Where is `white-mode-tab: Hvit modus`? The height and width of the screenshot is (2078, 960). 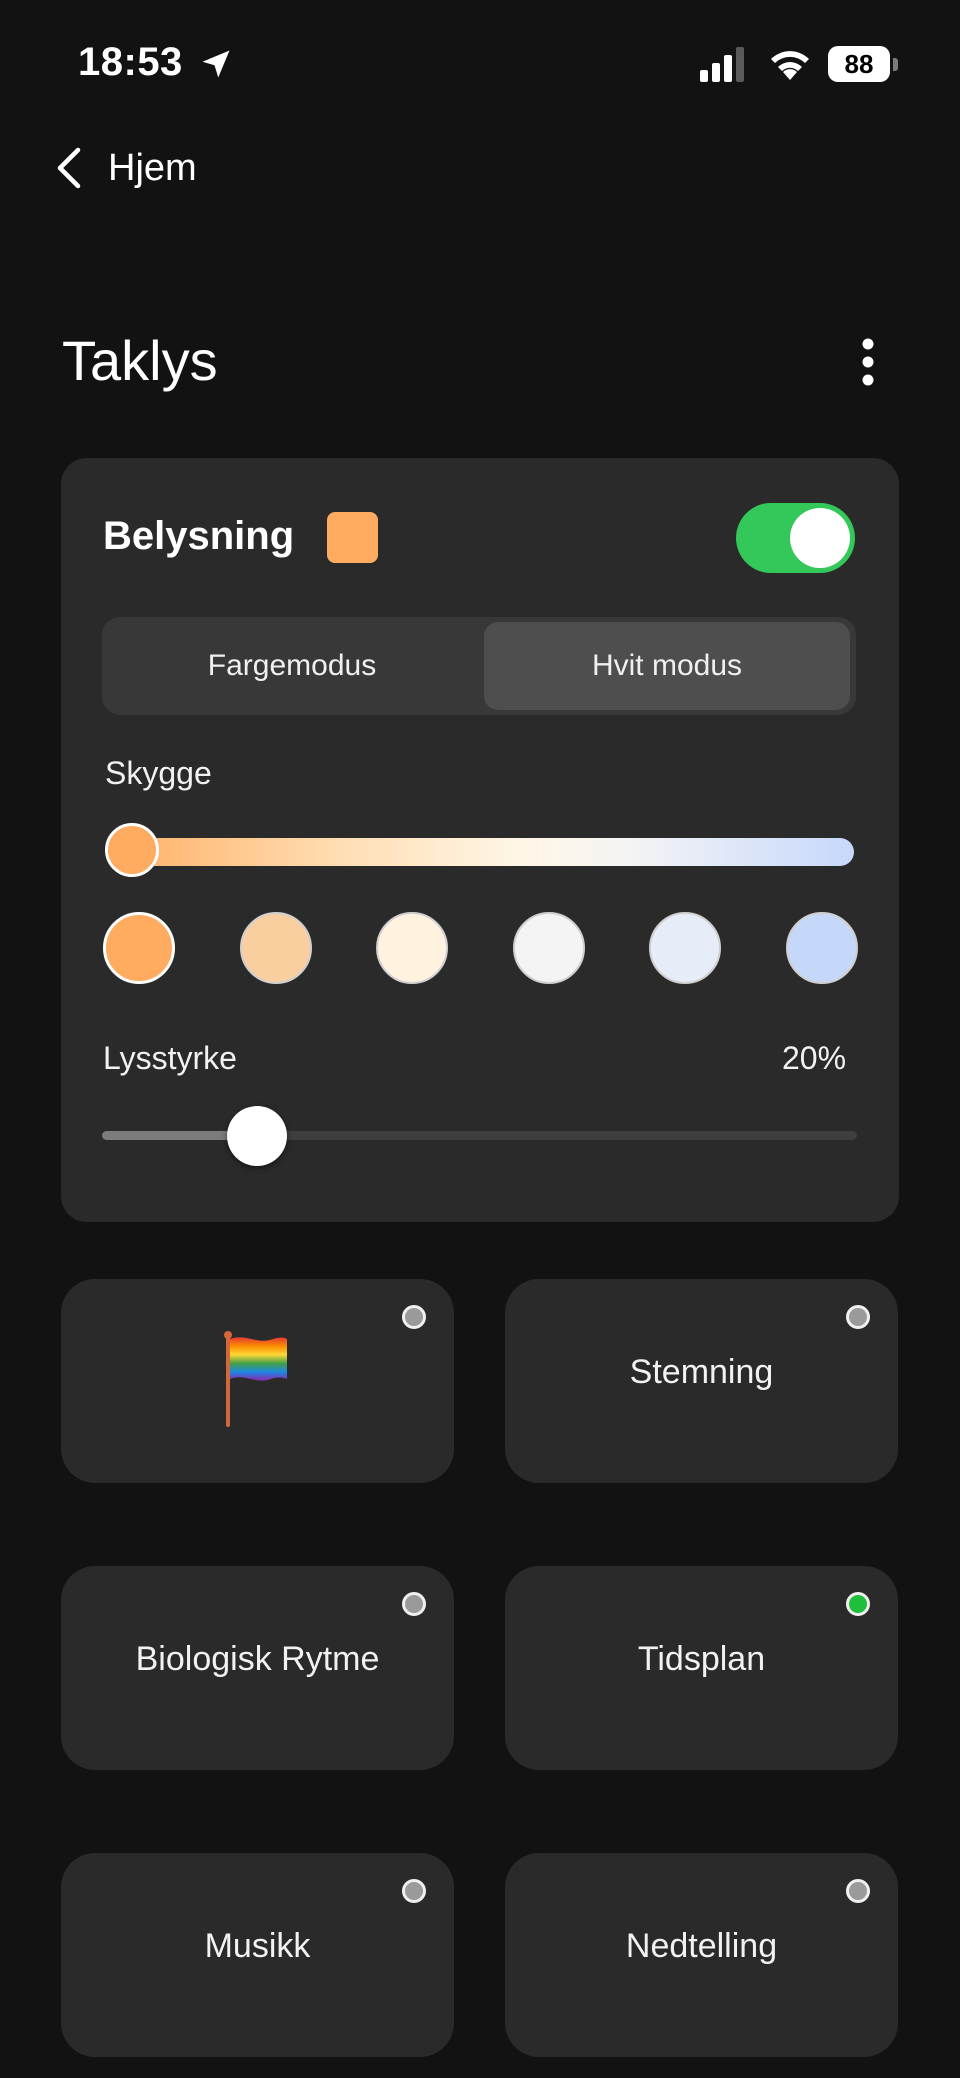
white-mode-tab: Hvit modus is located at coordinates (667, 666).